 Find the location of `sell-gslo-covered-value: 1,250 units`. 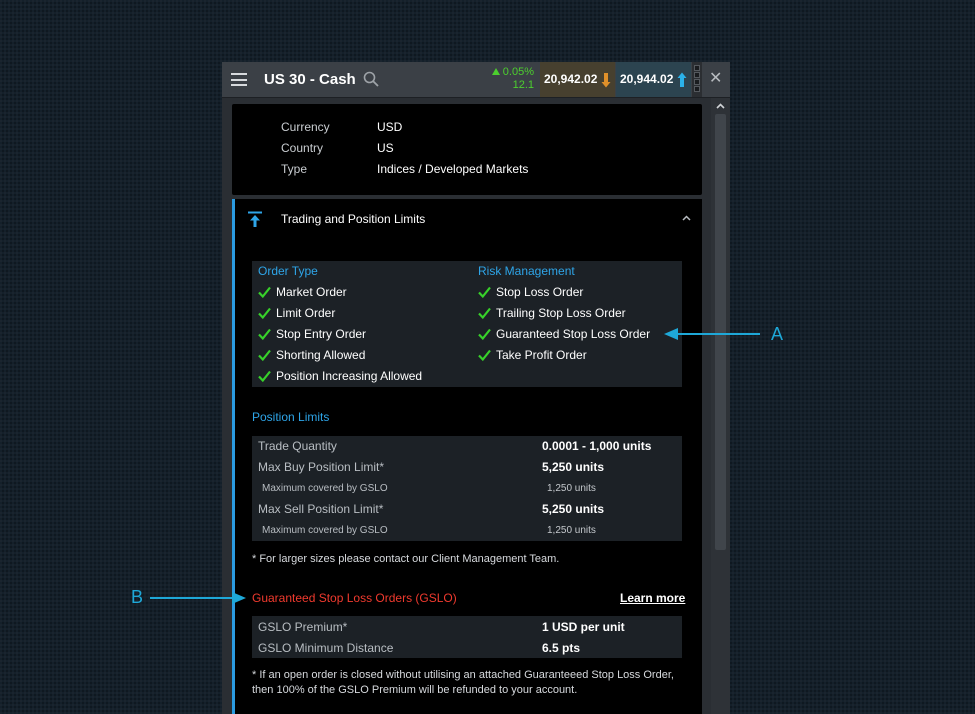

sell-gslo-covered-value: 1,250 units is located at coordinates (571, 530).